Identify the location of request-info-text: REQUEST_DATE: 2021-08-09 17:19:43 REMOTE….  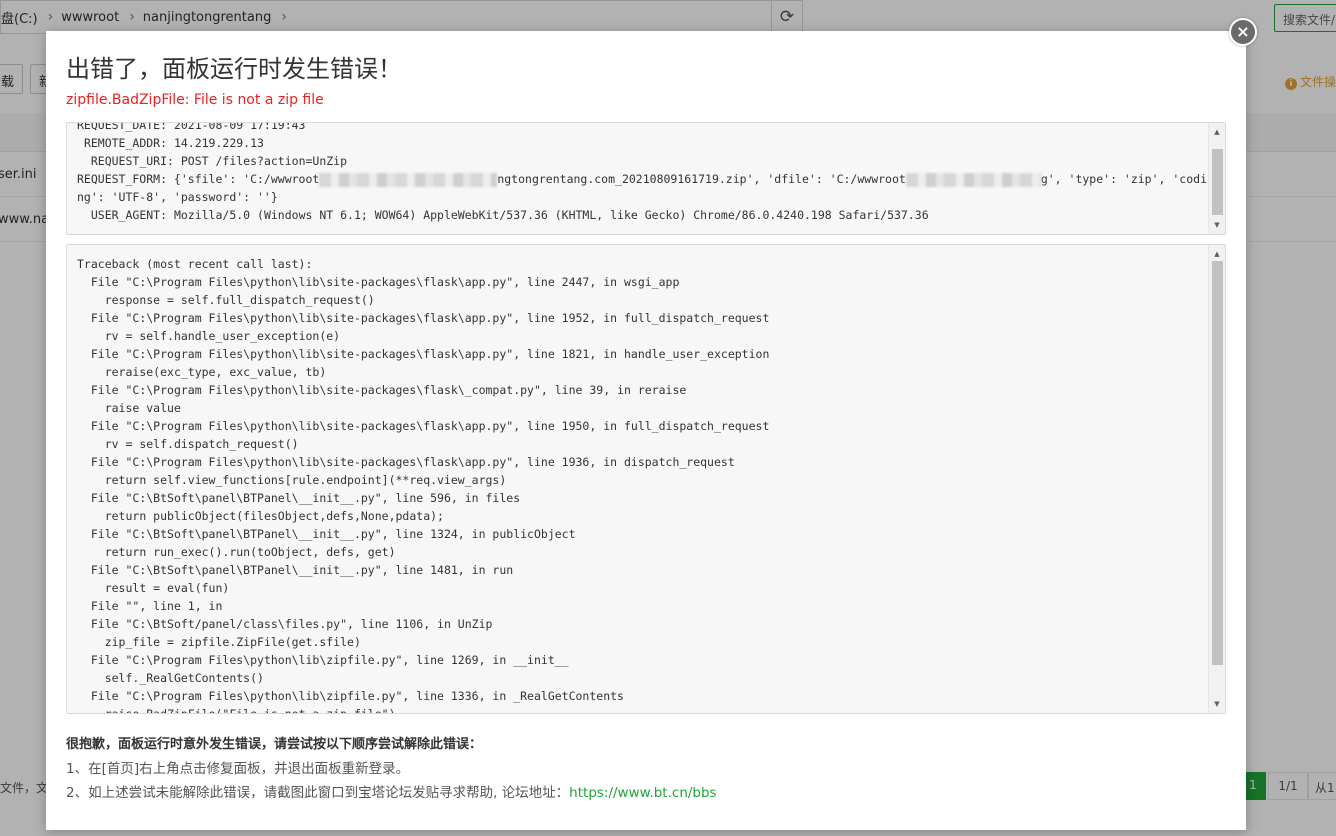
(642, 173).